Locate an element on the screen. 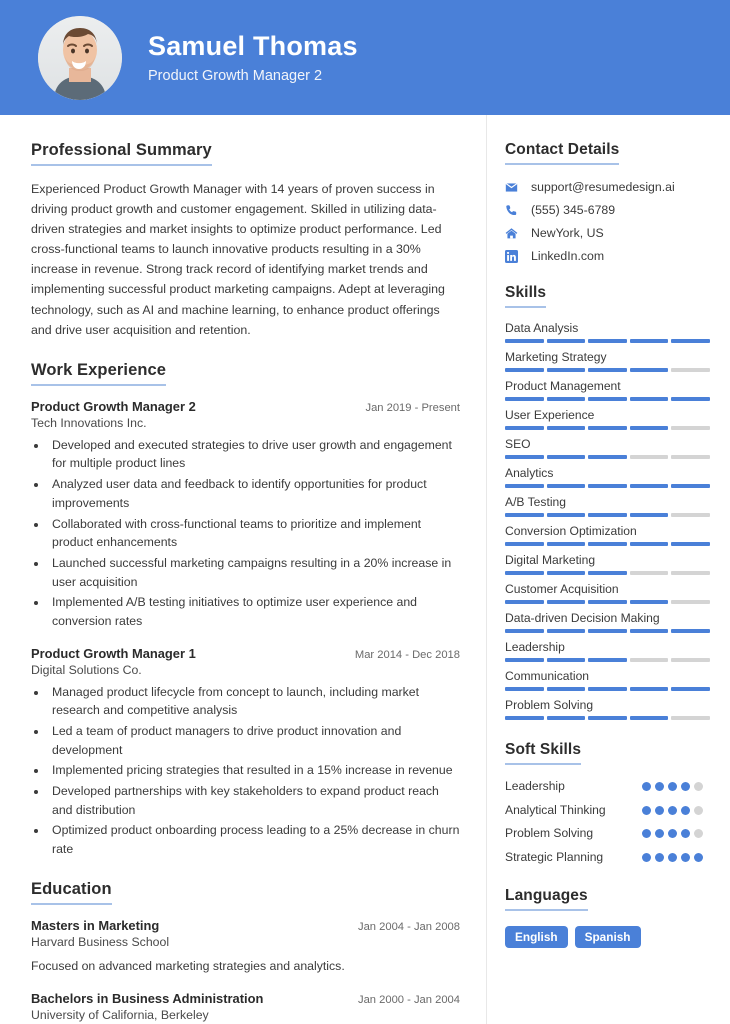  skill-item: A/B Testing is located at coordinates (607, 506).